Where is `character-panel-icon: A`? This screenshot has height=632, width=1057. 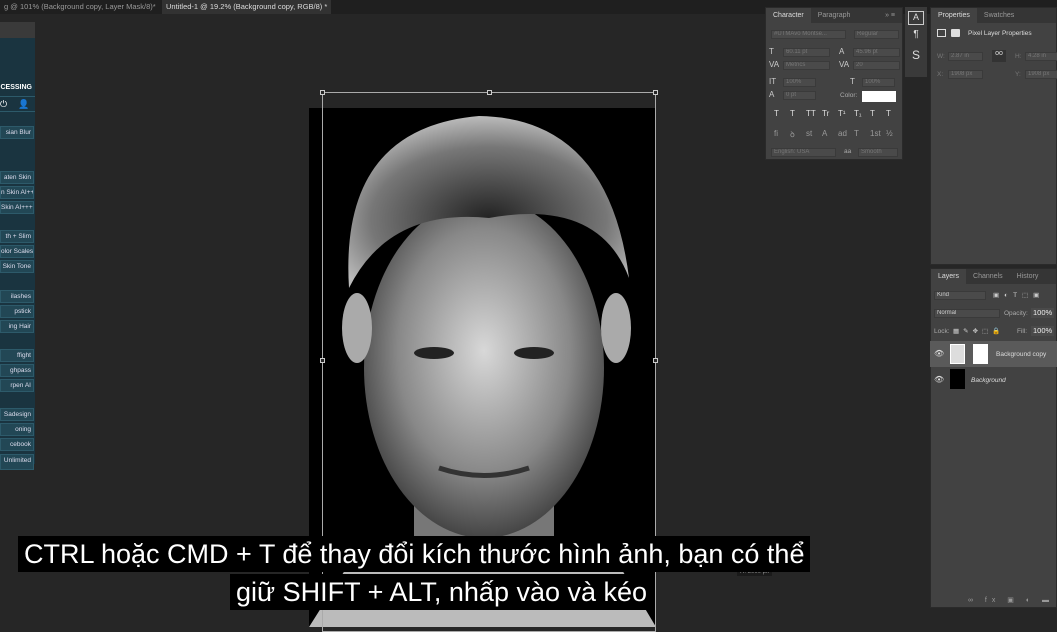
character-panel-icon: A is located at coordinates (916, 18).